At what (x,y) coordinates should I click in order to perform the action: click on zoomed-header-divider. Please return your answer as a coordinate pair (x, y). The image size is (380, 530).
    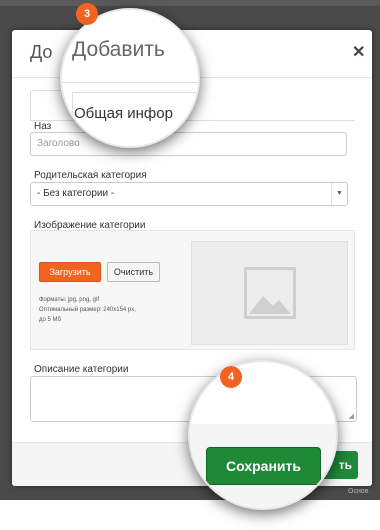
    Looking at the image, I should click on (130, 82).